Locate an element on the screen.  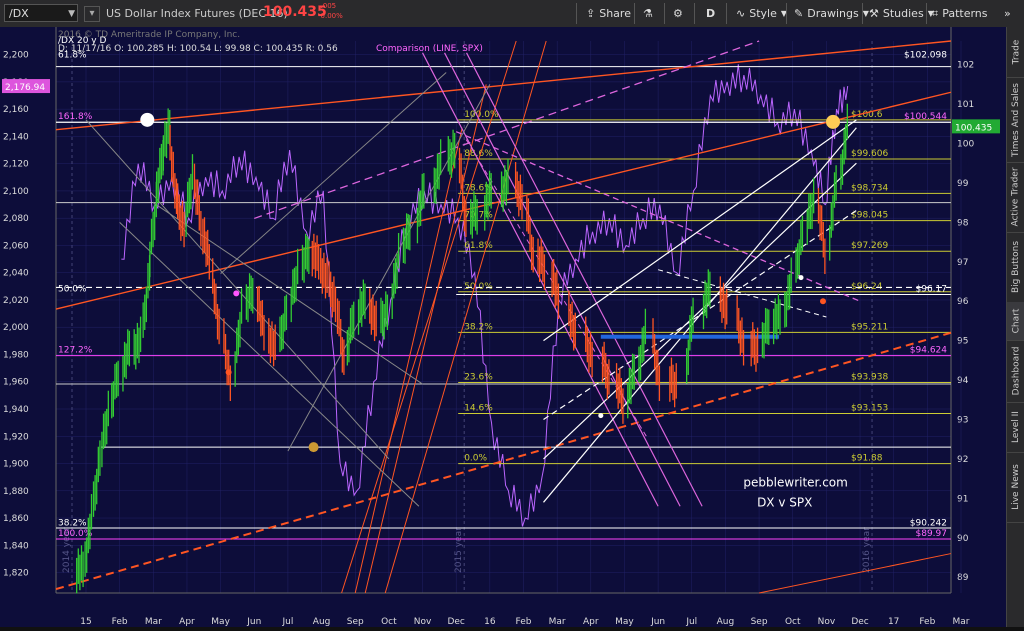
x-tick-label: Dec is located at coordinates (859, 622).